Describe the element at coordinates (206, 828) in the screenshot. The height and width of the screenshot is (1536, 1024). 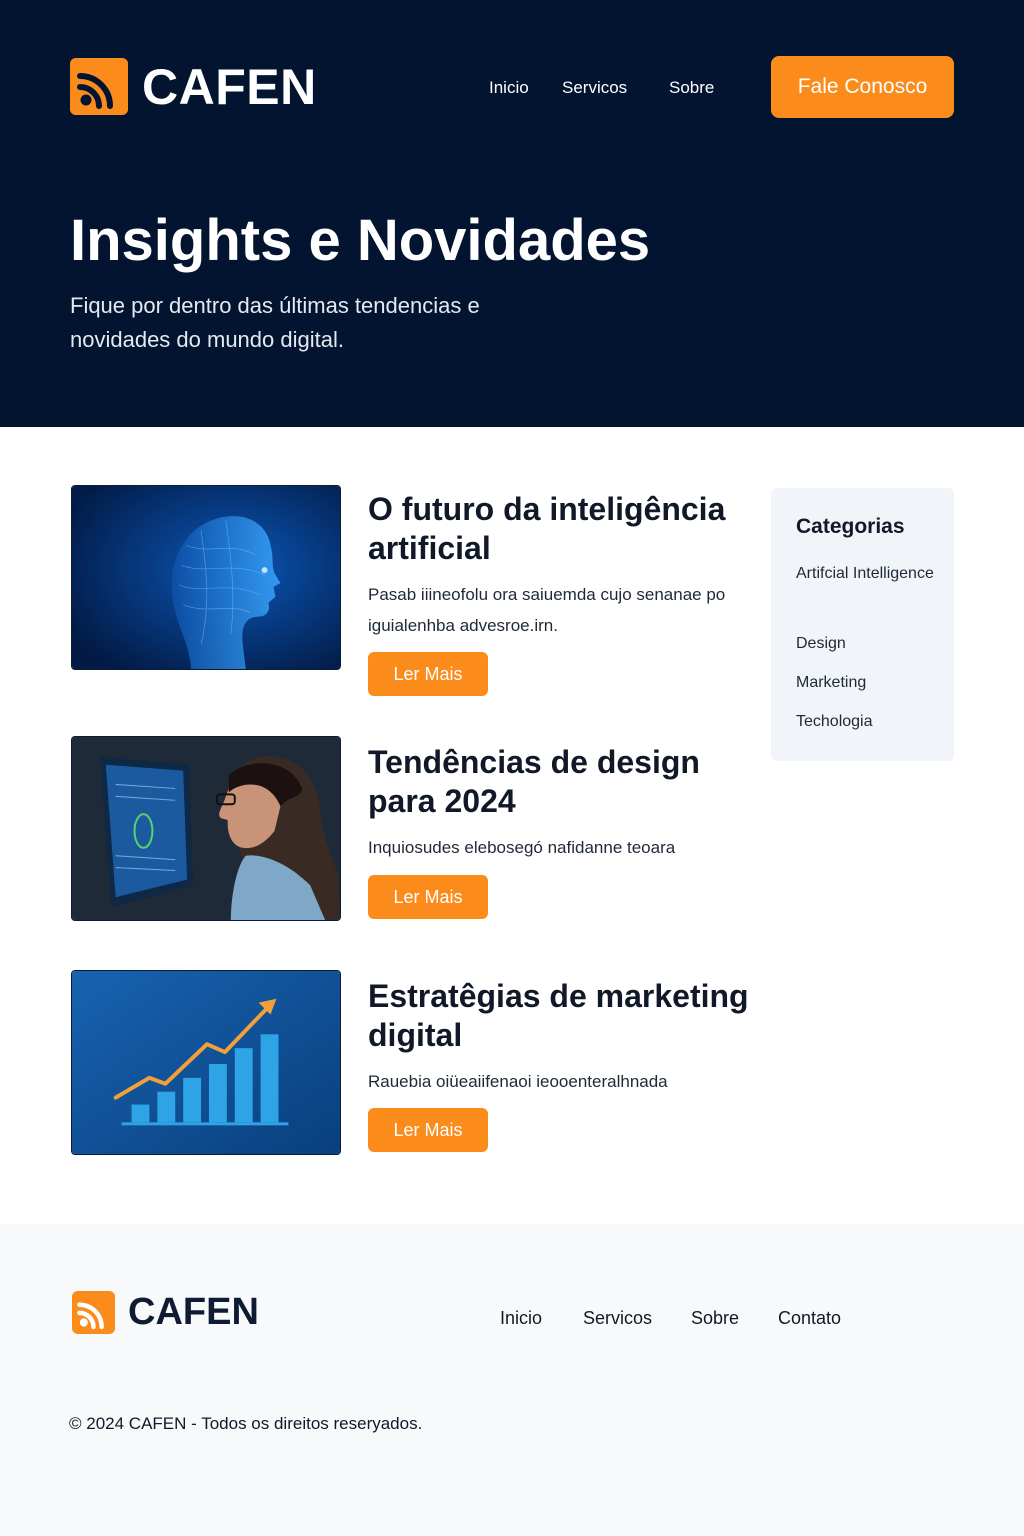
I see `designer-at-monitor-image` at that location.